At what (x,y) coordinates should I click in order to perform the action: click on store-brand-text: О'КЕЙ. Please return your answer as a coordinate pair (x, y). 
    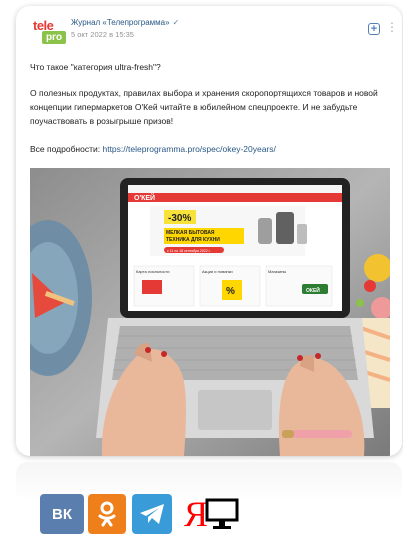
    Looking at the image, I should click on (144, 197).